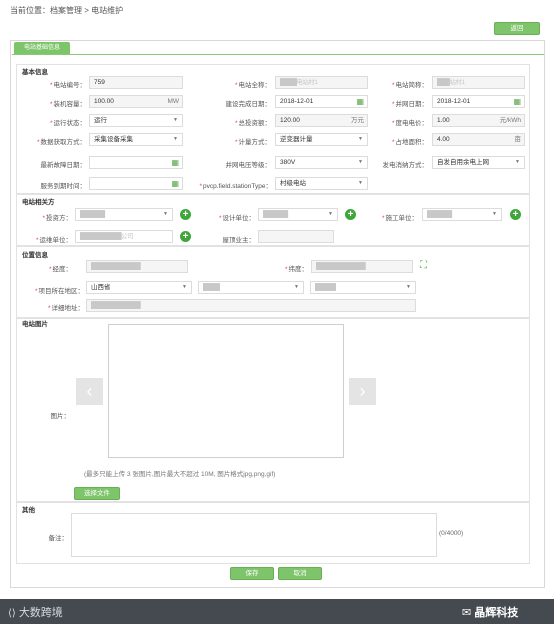 This screenshot has width=554, height=624. Describe the element at coordinates (35, 324) in the screenshot. I see `pictures-title: 电站图片` at that location.